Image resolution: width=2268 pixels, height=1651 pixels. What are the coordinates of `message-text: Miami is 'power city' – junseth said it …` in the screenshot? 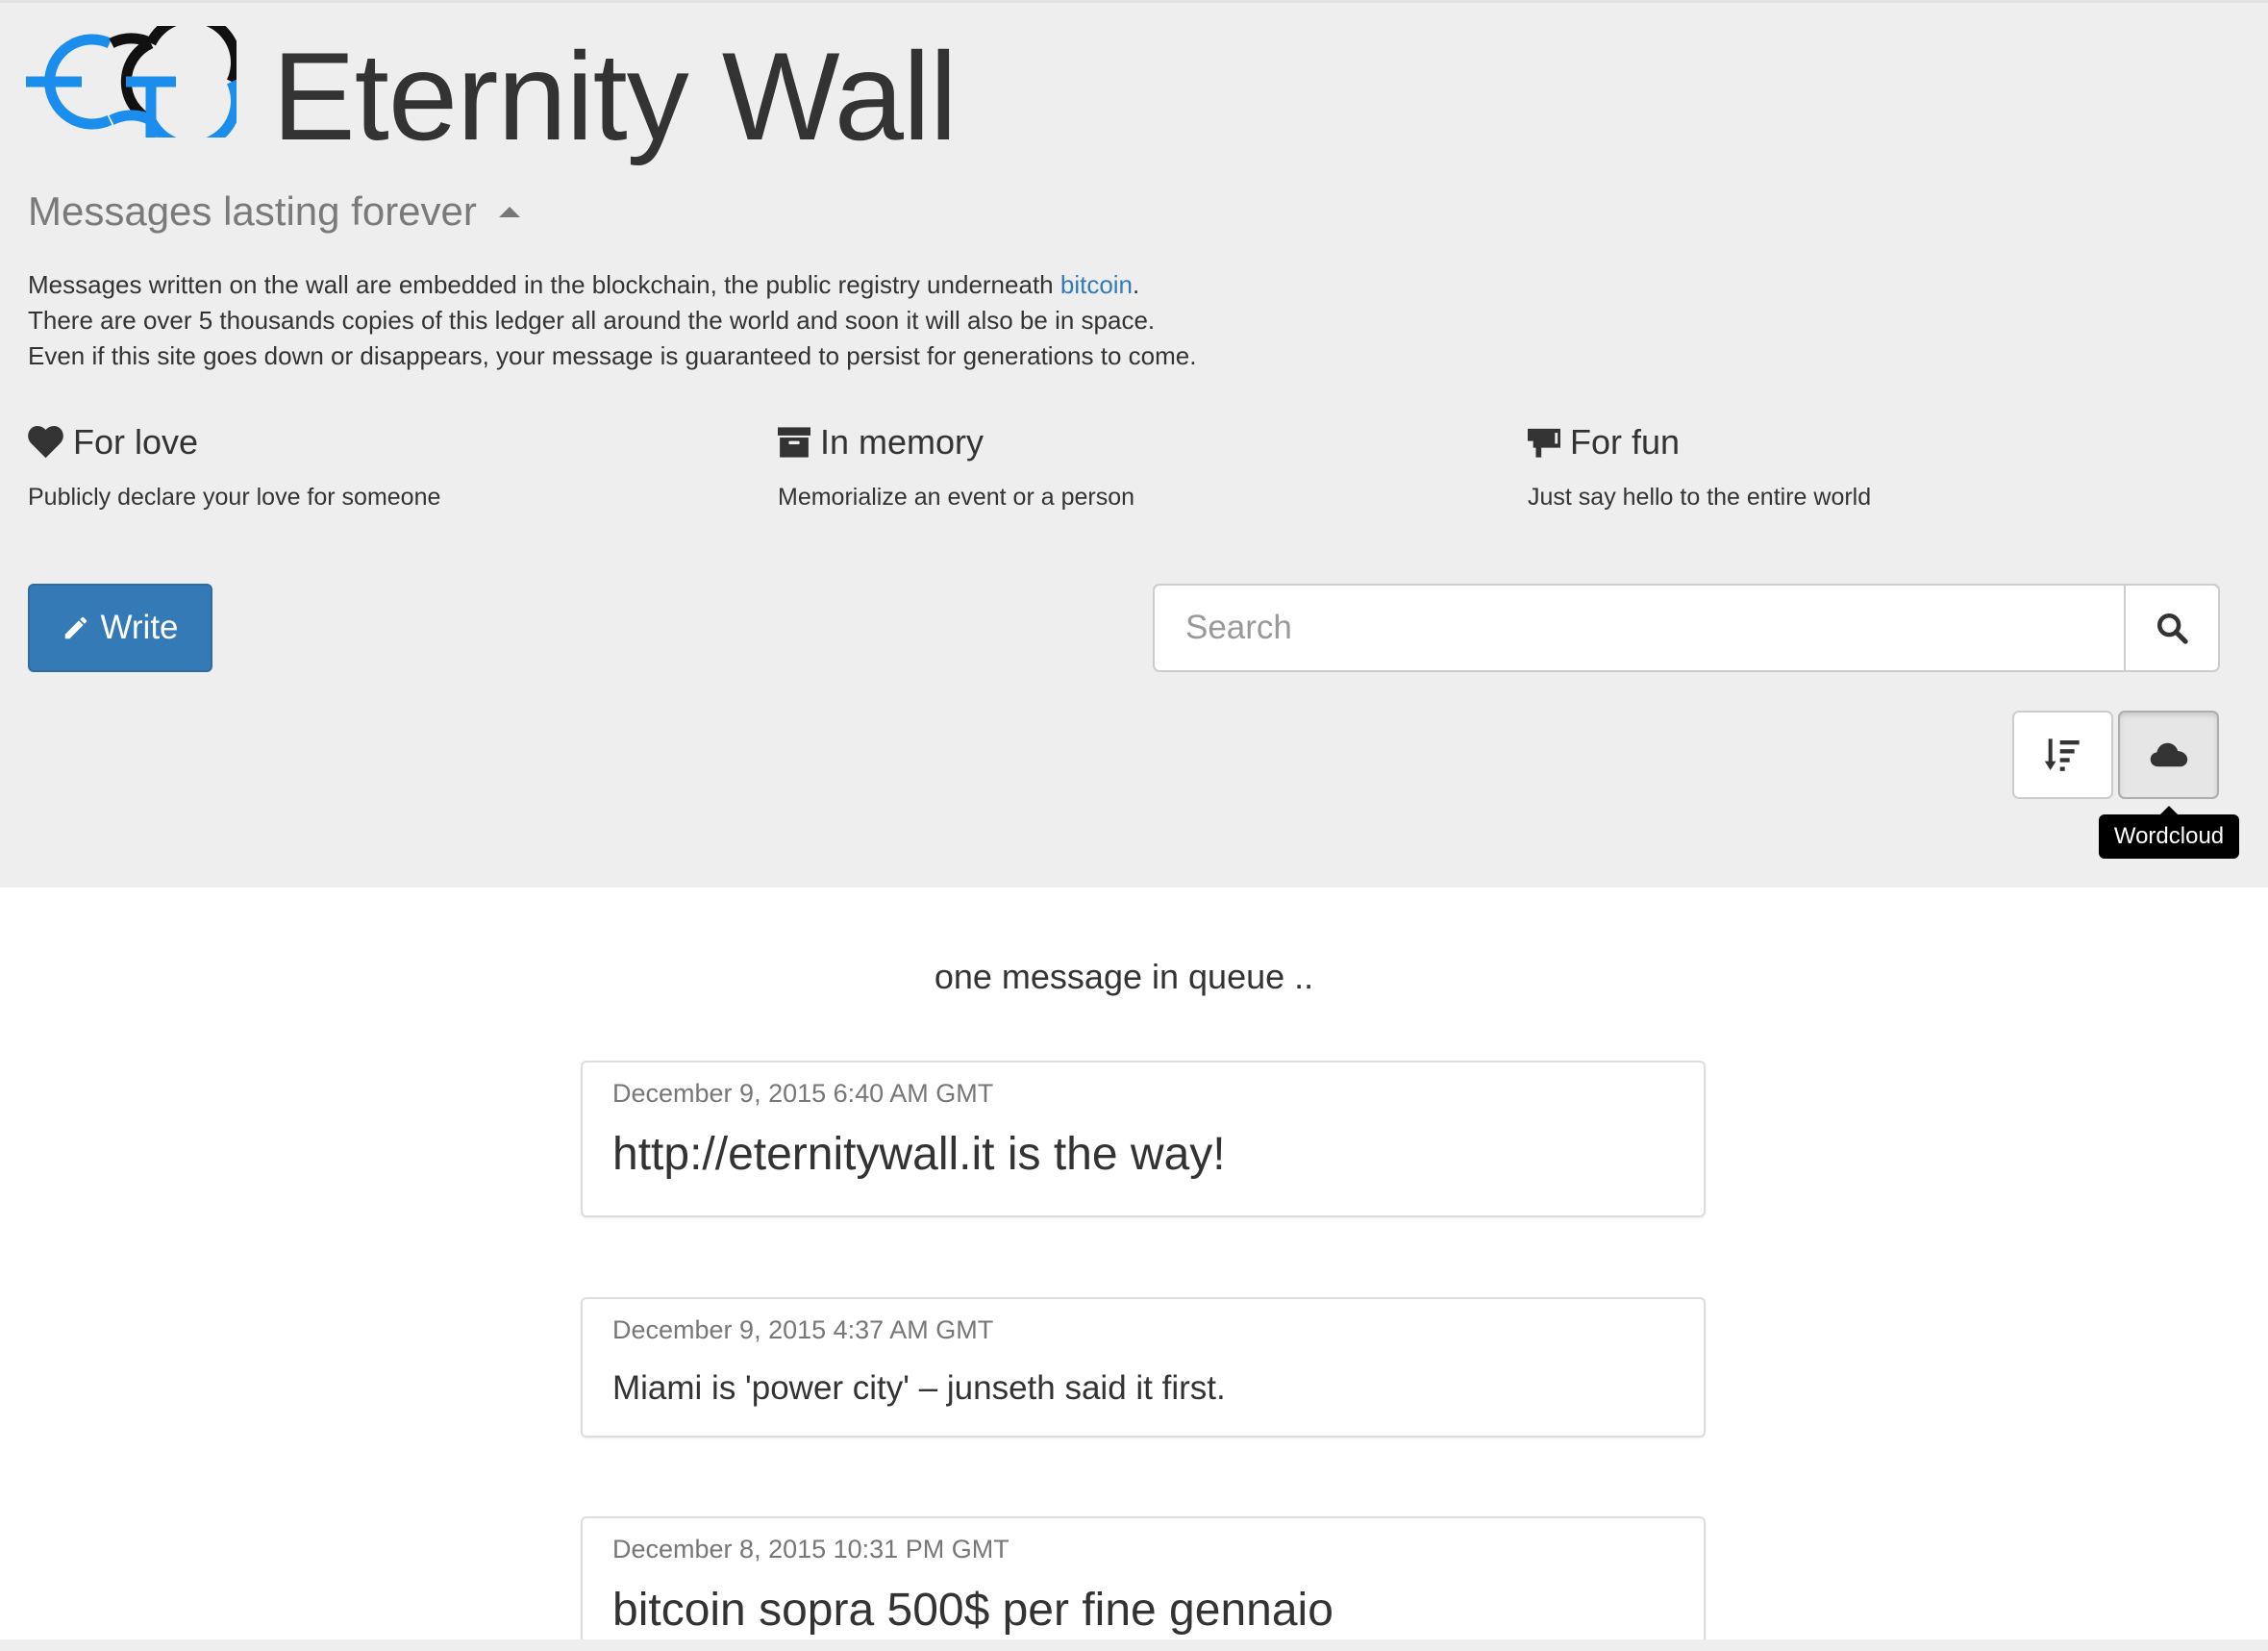 It's located at (919, 1388).